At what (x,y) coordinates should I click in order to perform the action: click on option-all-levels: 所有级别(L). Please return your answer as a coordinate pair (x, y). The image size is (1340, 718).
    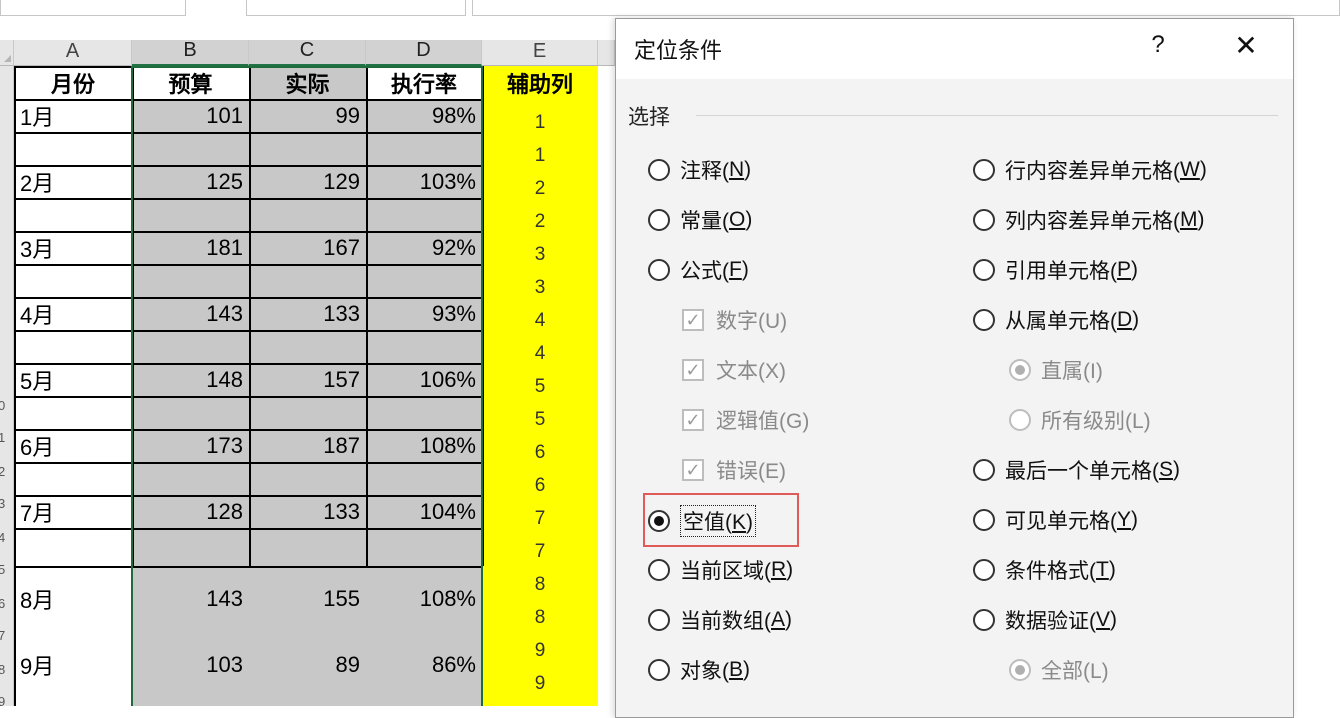
    Looking at the image, I should click on (1080, 420).